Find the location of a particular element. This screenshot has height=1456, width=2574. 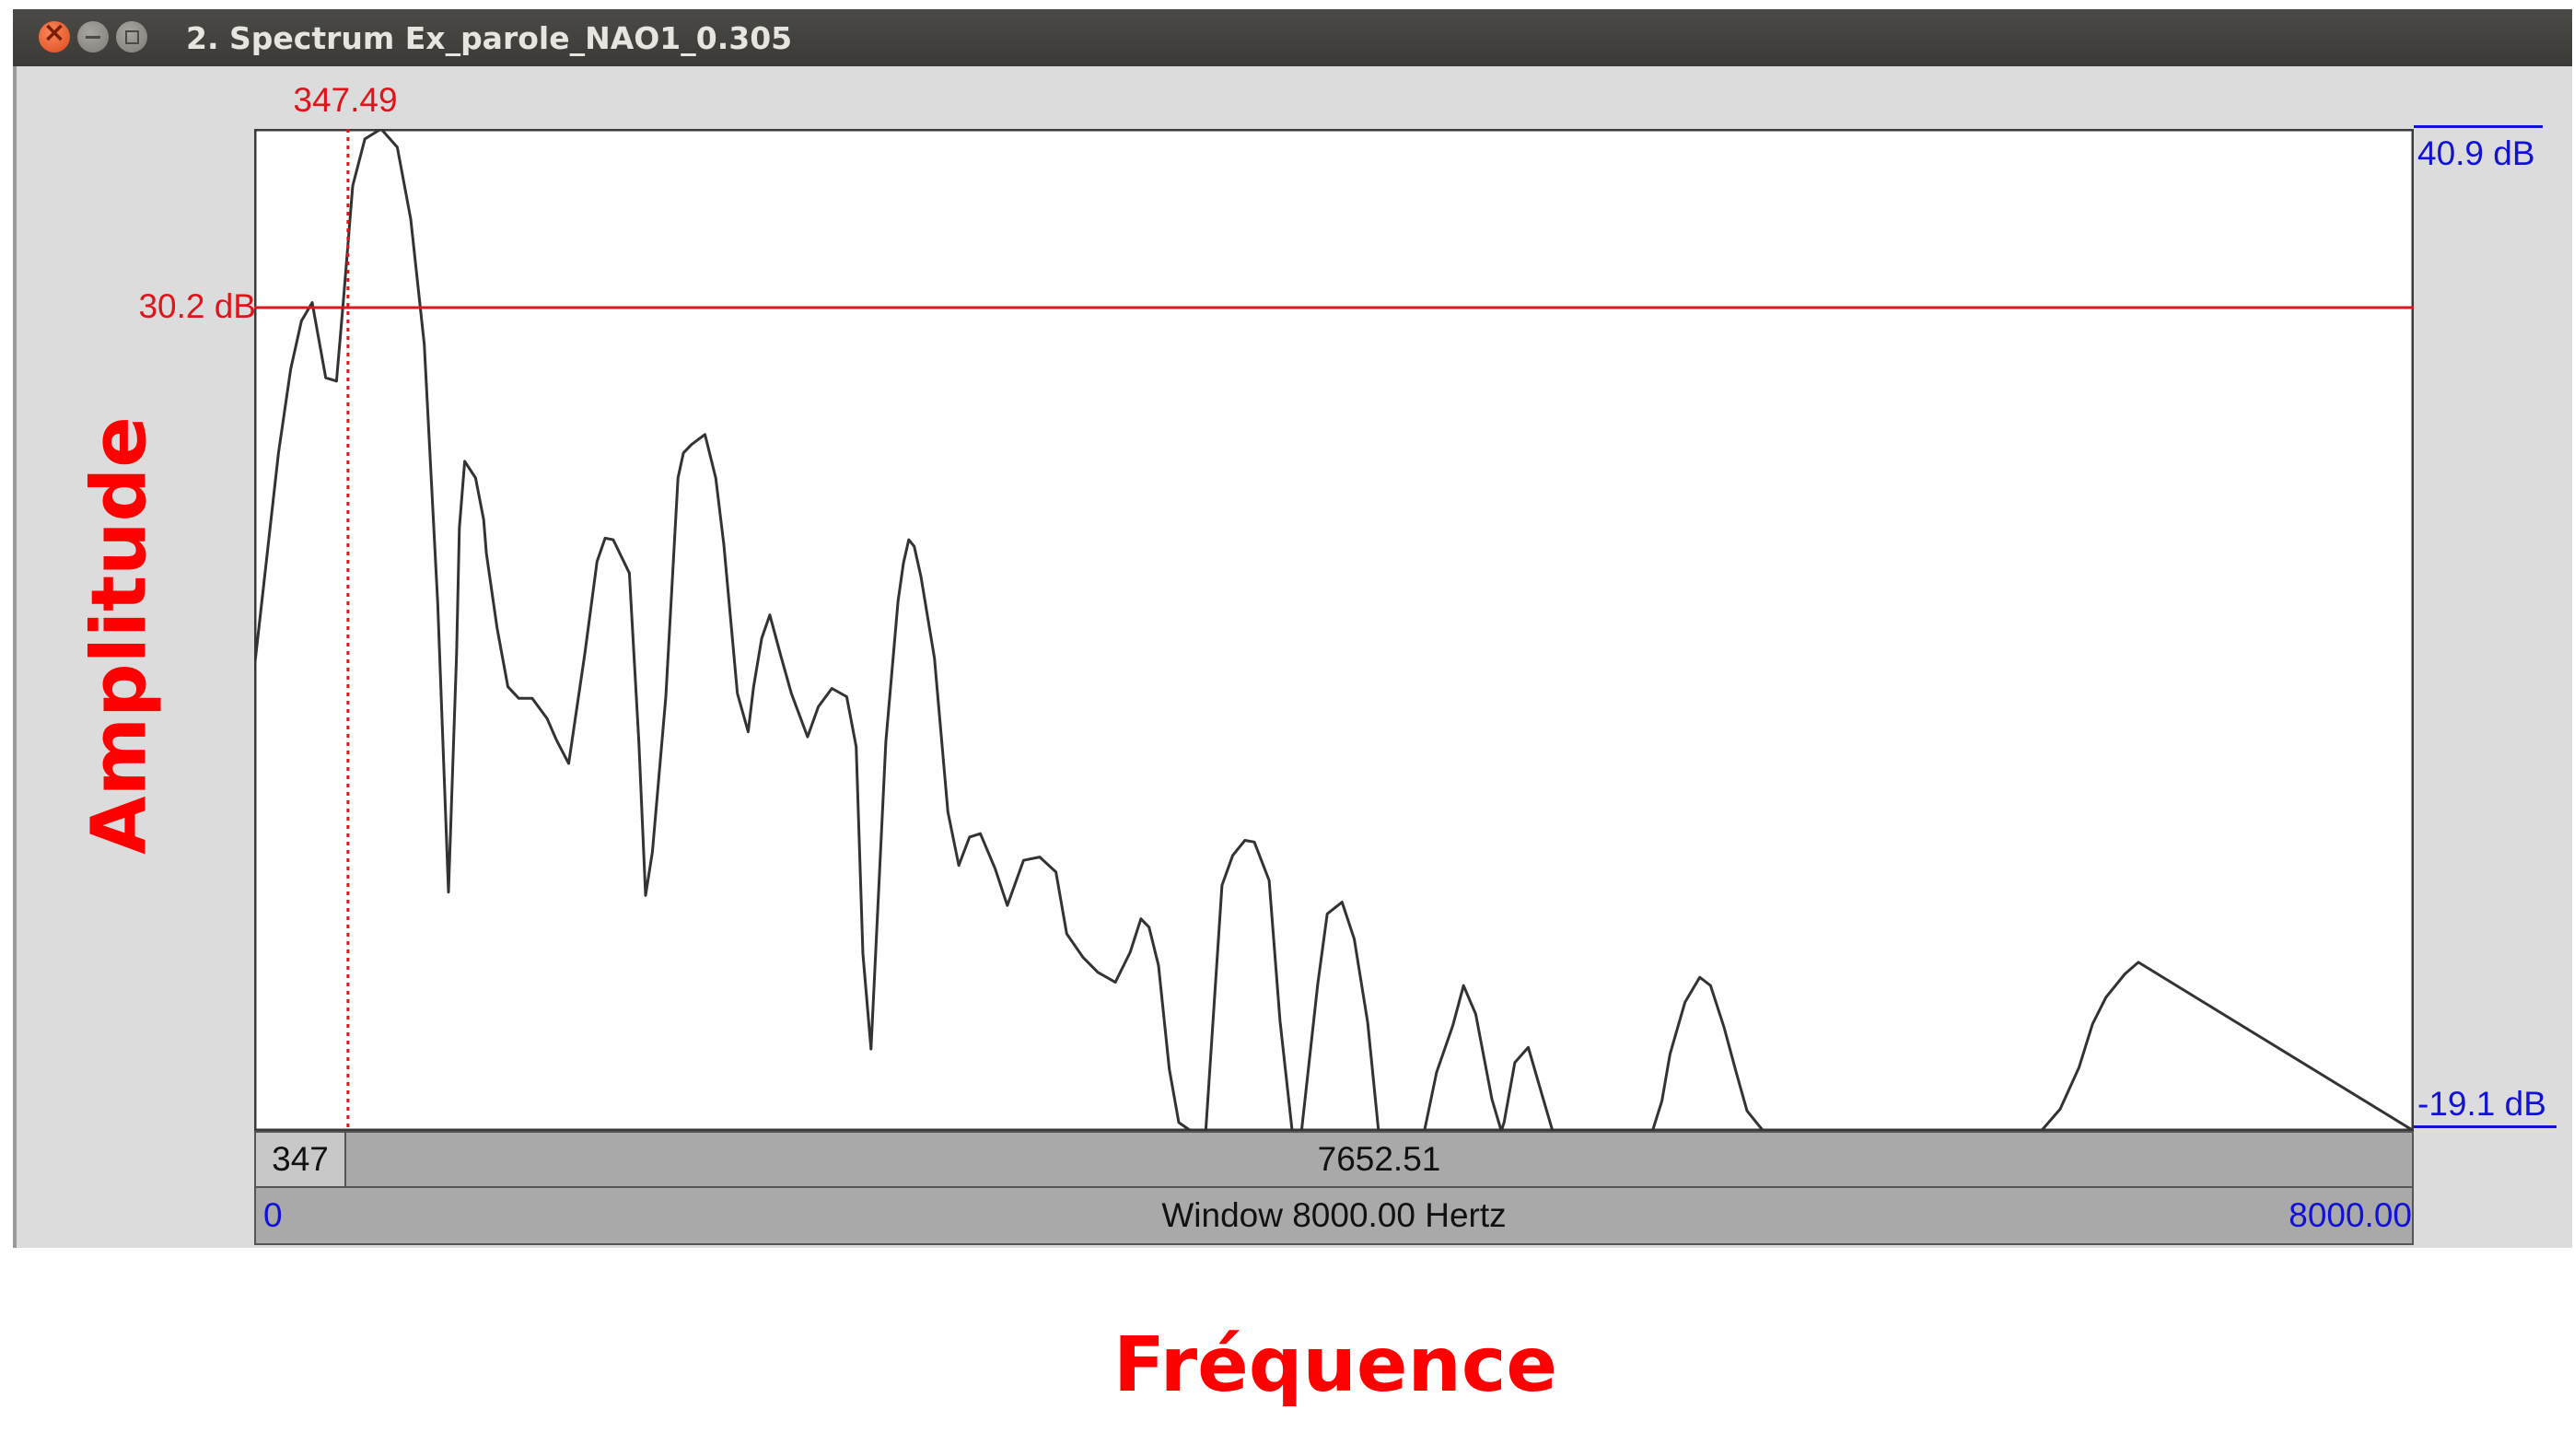

window-bar: Window 8000.00 Hertz 0 8000.00 is located at coordinates (1334, 1216).